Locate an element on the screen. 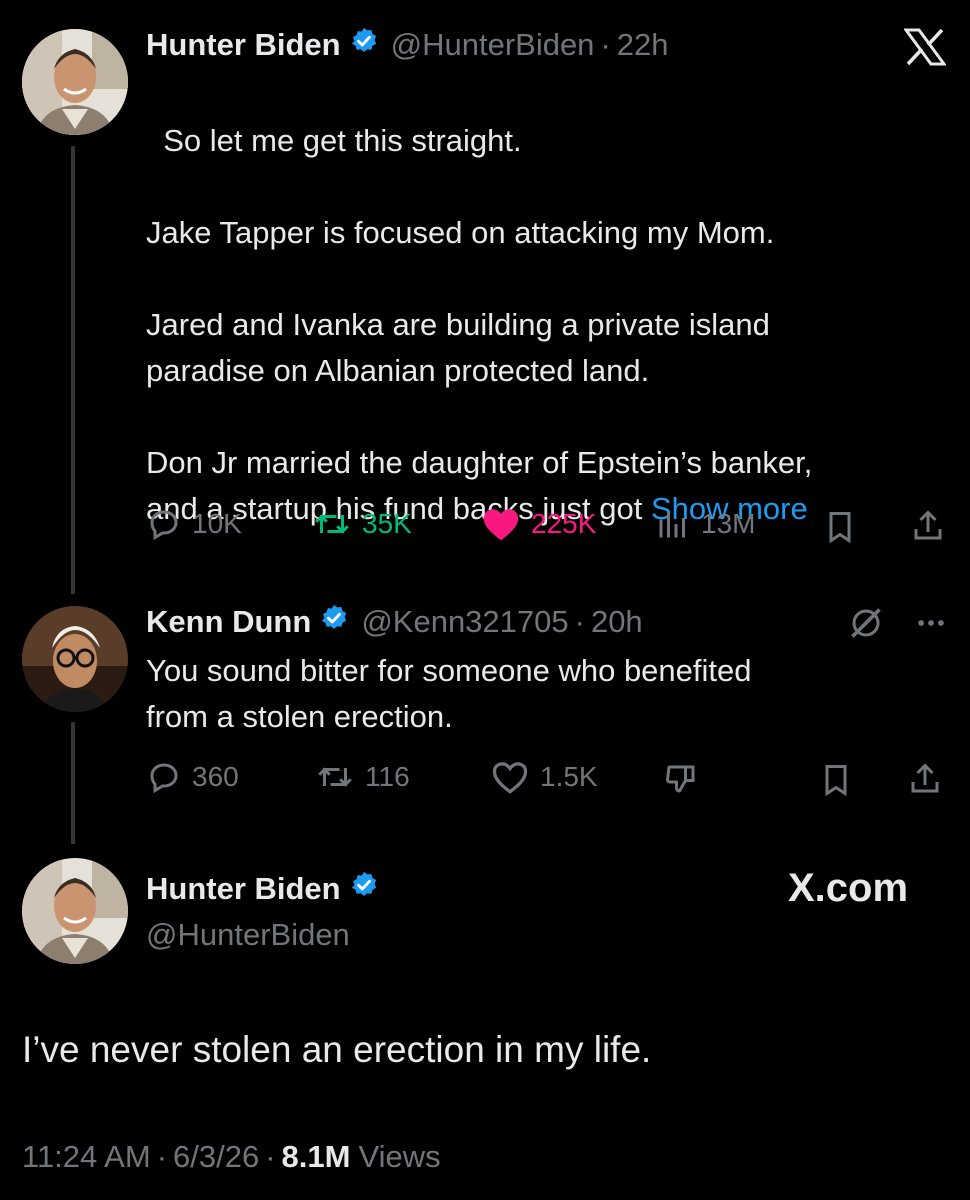 The image size is (970, 1200). repost-button: 116 is located at coordinates (362, 777).